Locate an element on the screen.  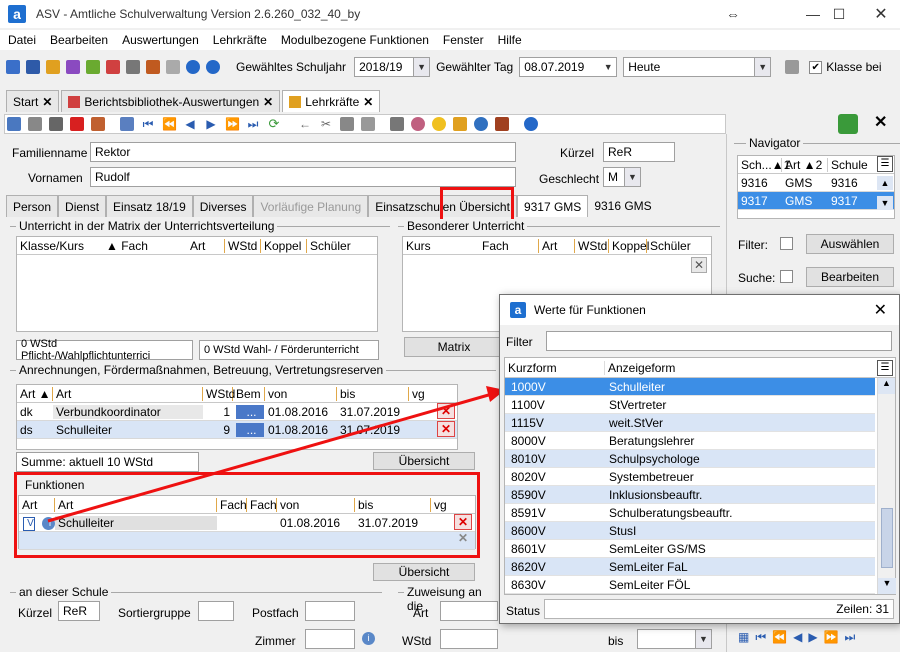
close-button: ✕ is located at coordinates (879, 14).